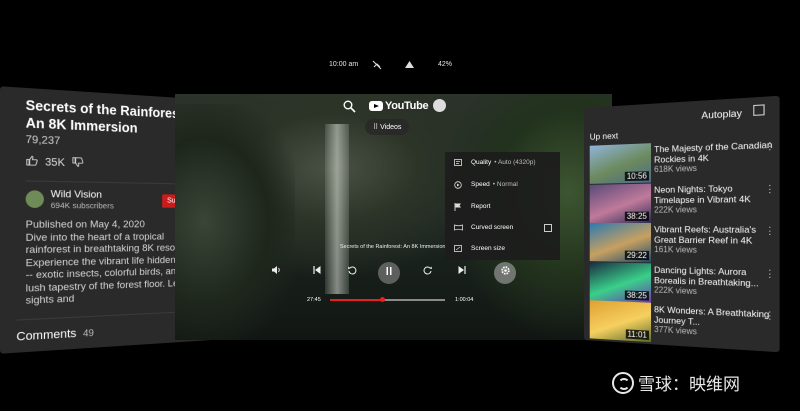 The image size is (800, 411). Describe the element at coordinates (352, 271) in the screenshot. I see `rewind-10-icon` at that location.